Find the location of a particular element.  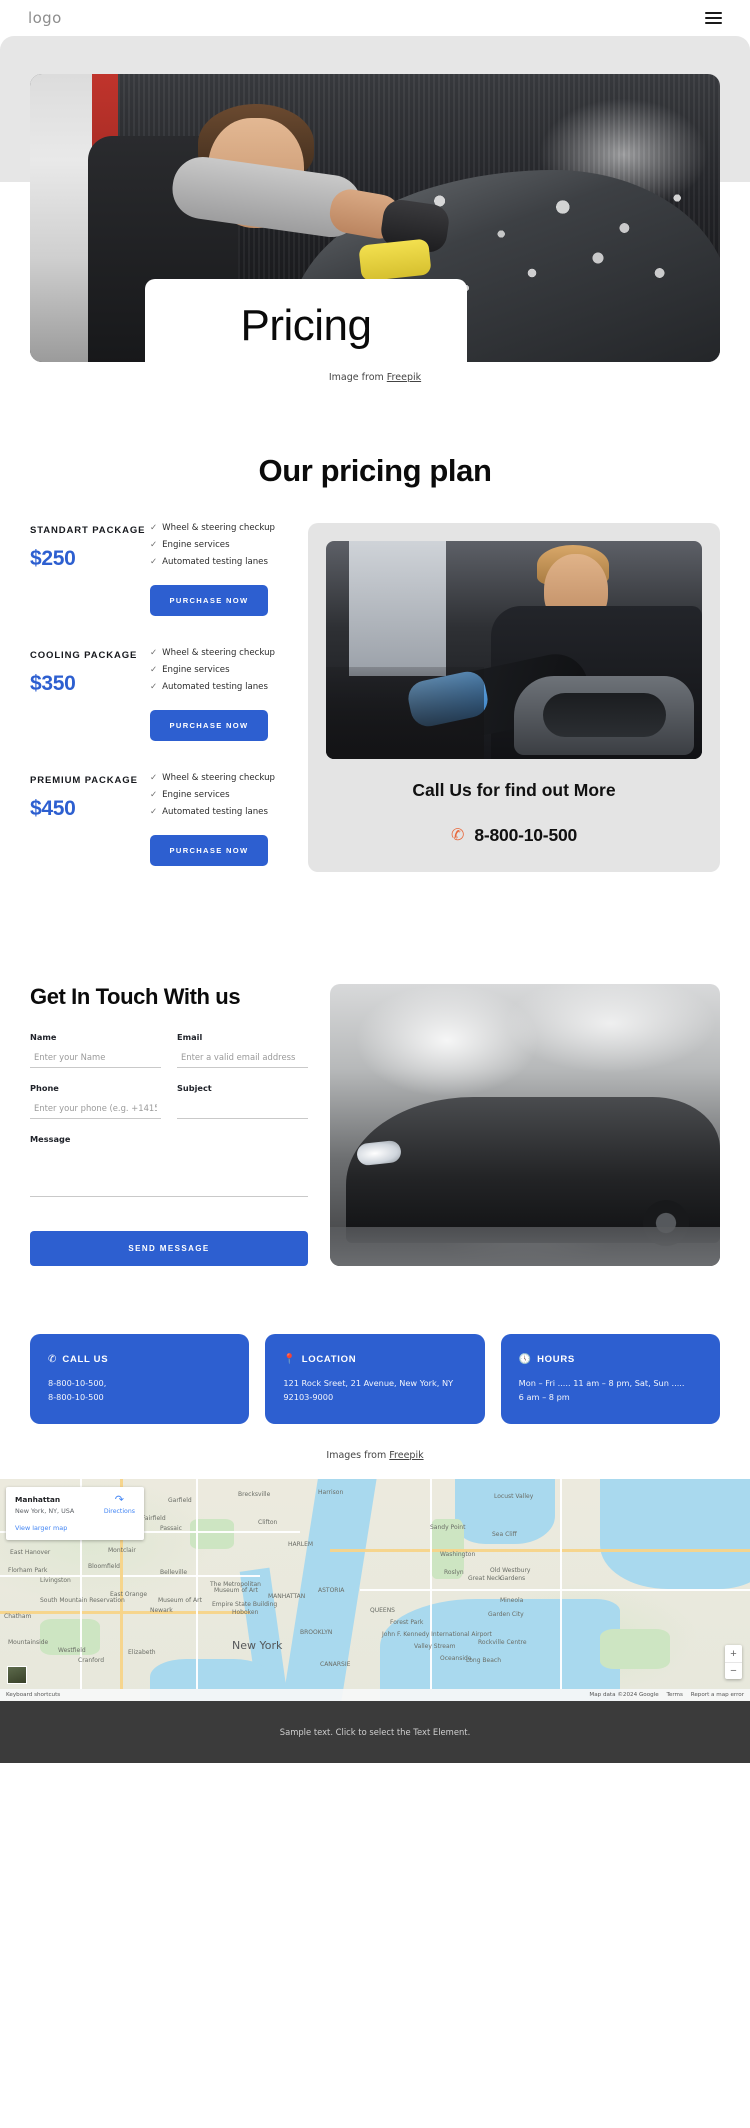

plan-feature: ✓ Automated testing lanes is located at coordinates (221, 812).